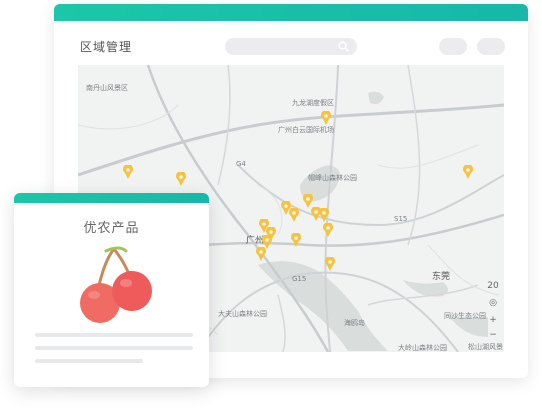 The width and height of the screenshot is (542, 412). Describe the element at coordinates (401, 219) in the screenshot. I see `map-label-road-s15: S15` at that location.